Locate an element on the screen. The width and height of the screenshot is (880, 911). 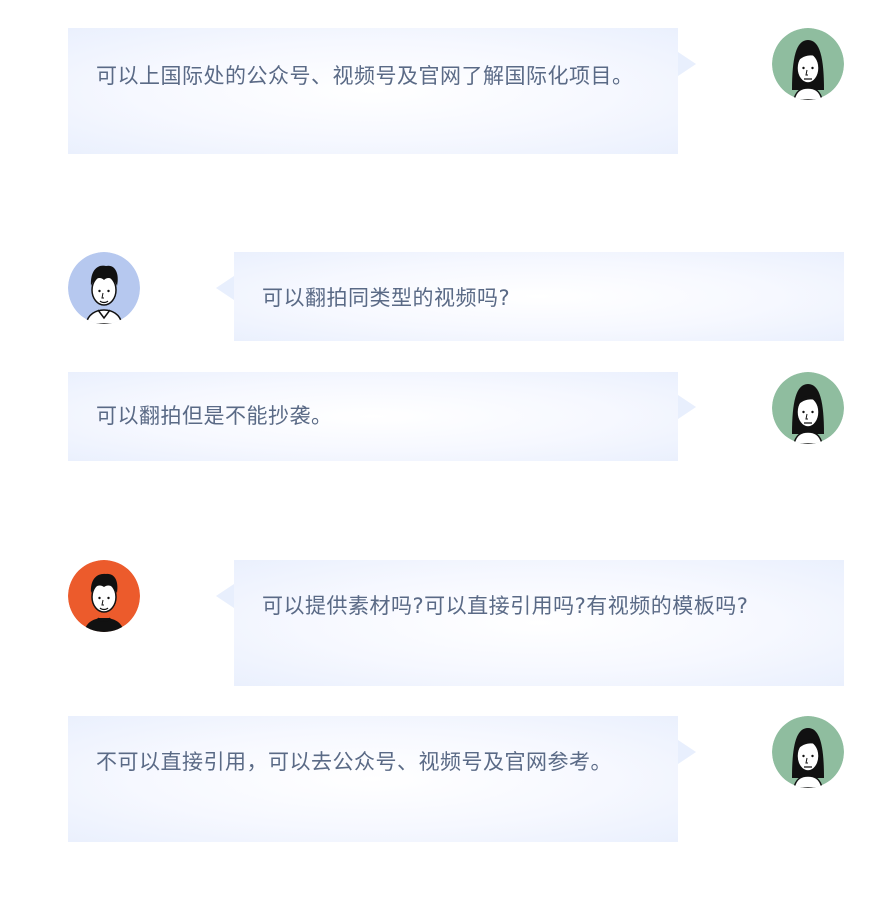
chat-bubble-question-1: 可以翻拍同类型的视频吗? is located at coordinates (539, 296).